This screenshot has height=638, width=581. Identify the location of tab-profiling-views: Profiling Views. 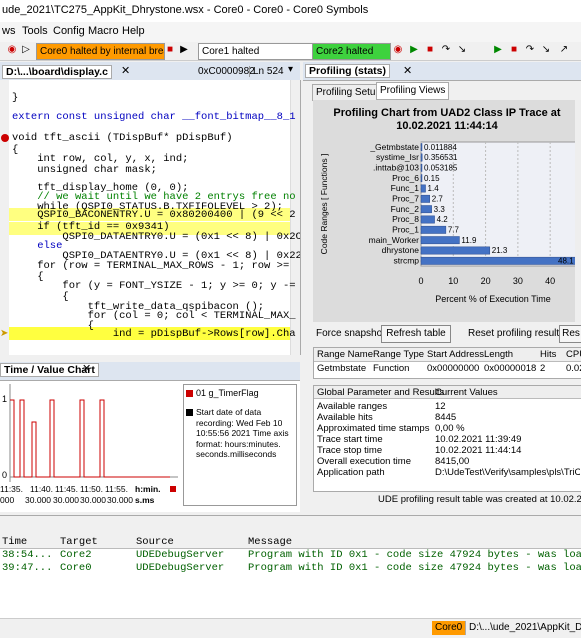
(413, 91).